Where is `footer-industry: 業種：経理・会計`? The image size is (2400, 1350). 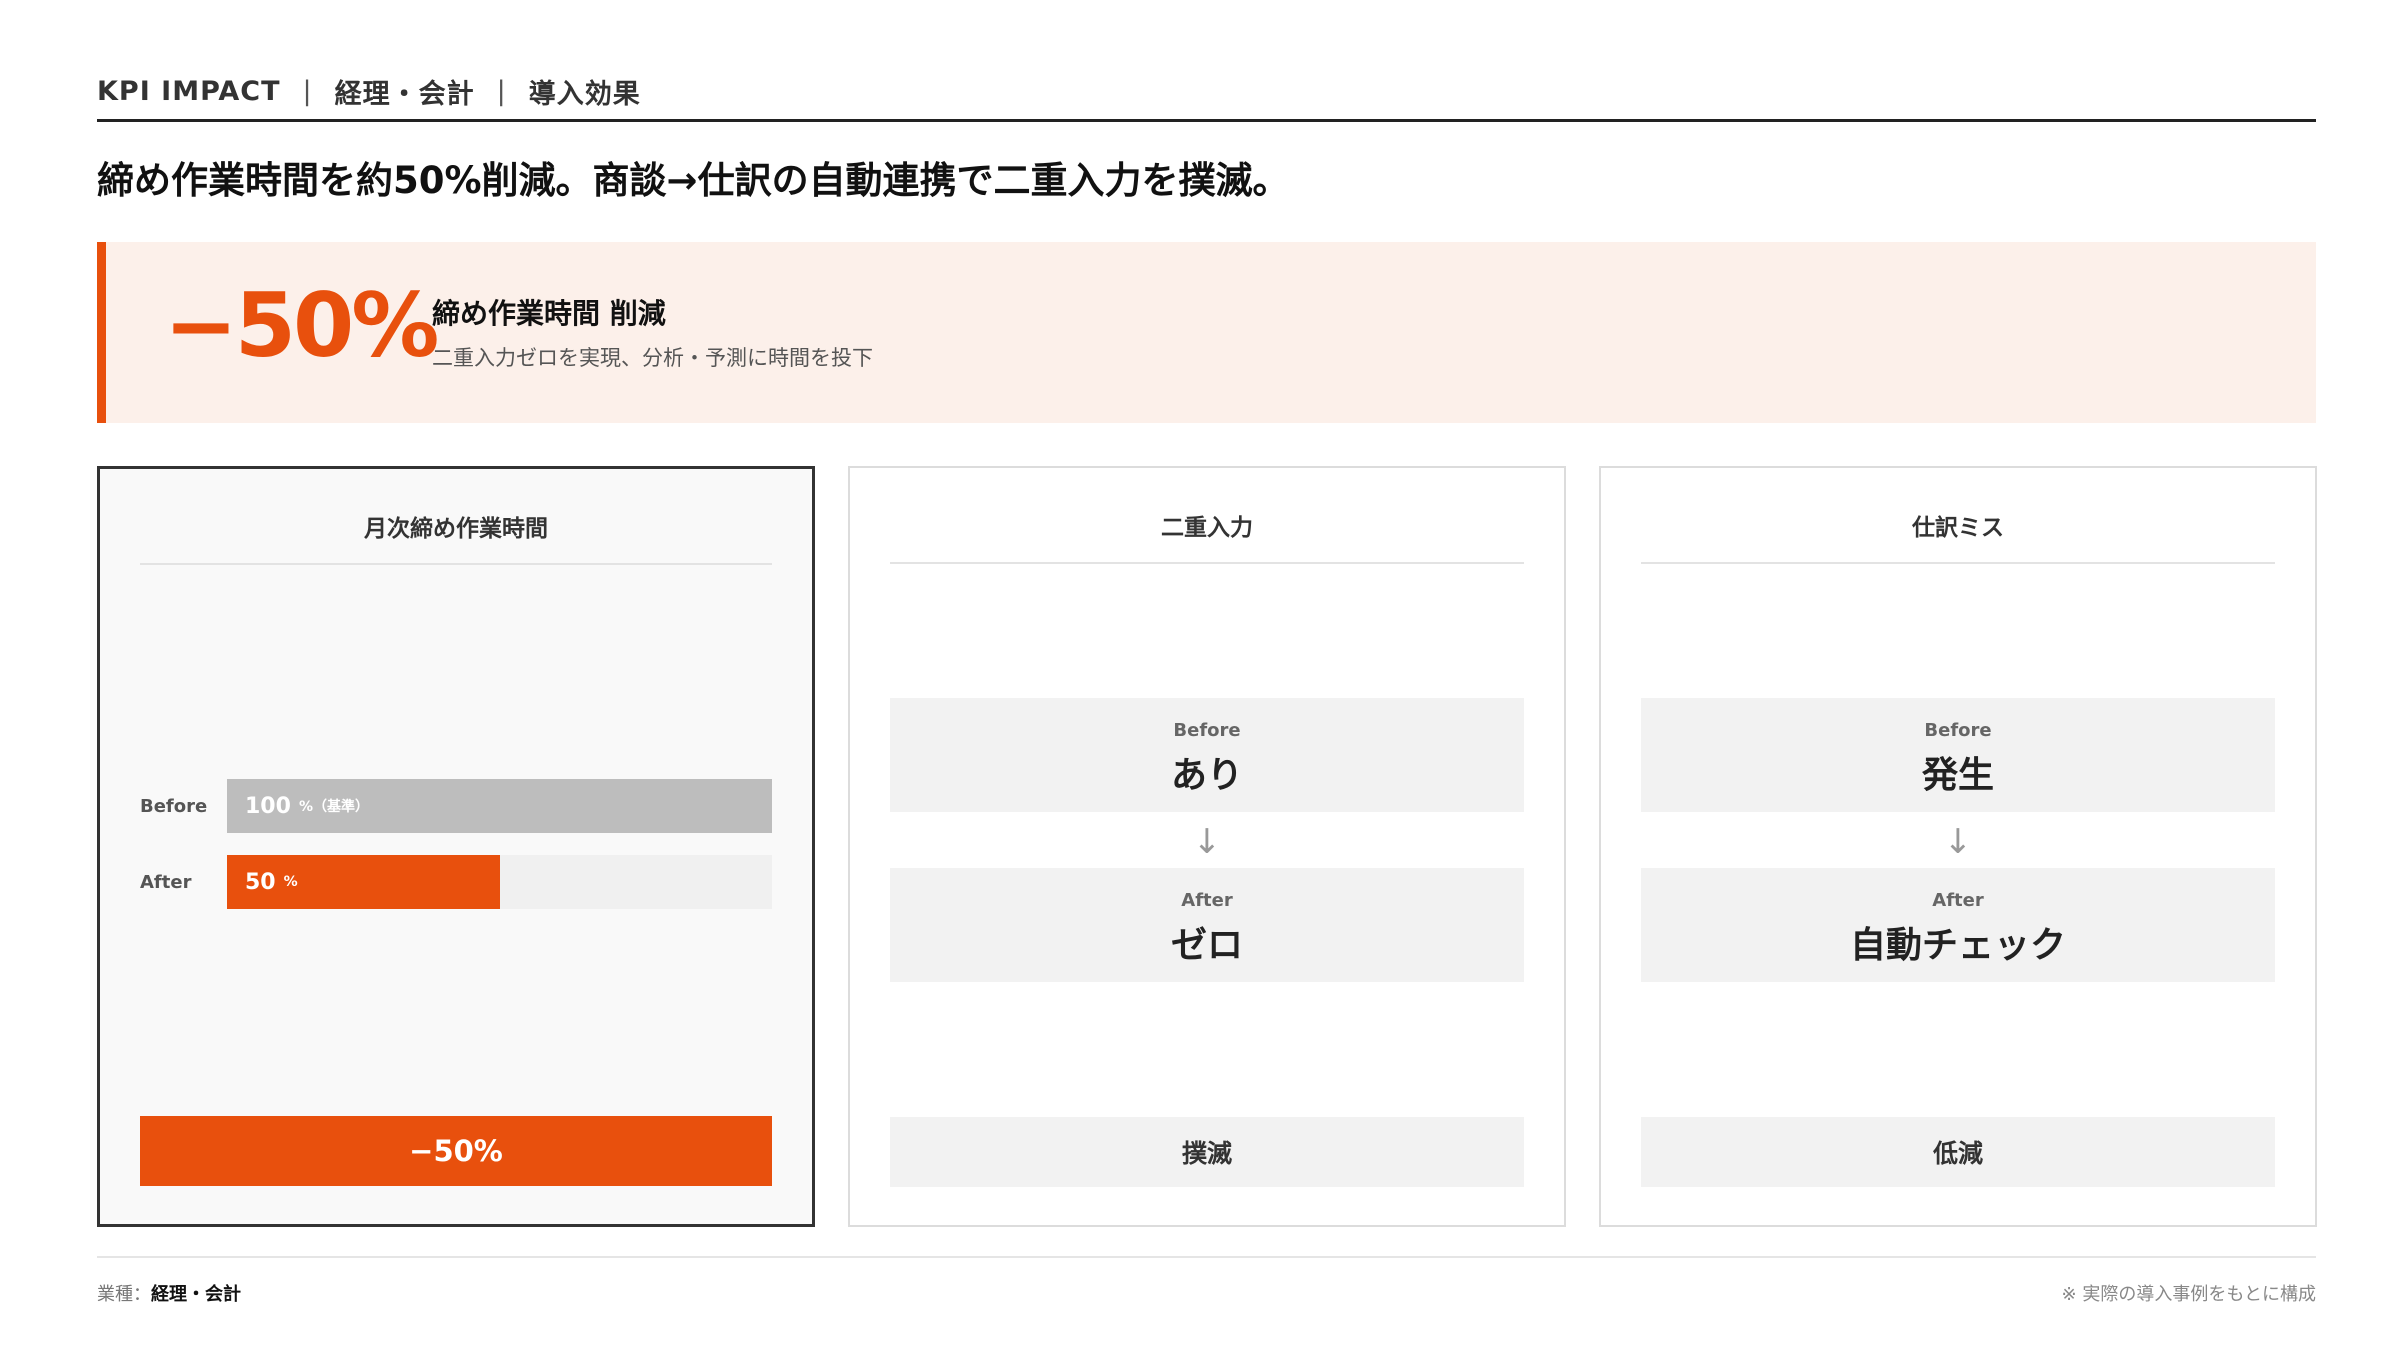
footer-industry: 業種：経理・会計 is located at coordinates (169, 1293).